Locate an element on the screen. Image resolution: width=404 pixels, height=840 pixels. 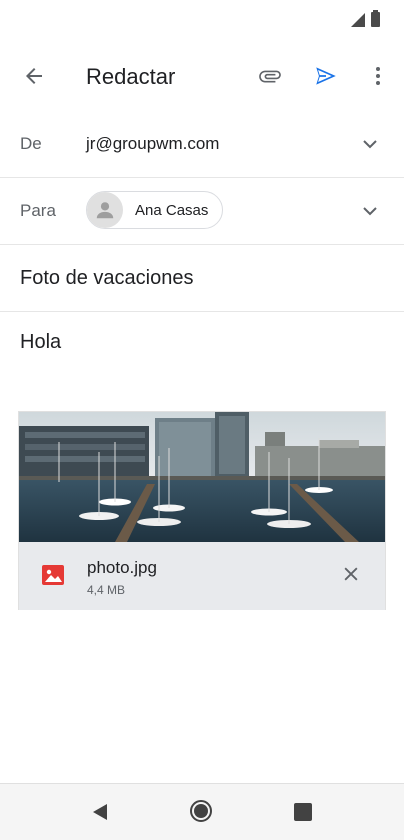
to-row: Para Ana Casas is located at coordinates (202, 211).